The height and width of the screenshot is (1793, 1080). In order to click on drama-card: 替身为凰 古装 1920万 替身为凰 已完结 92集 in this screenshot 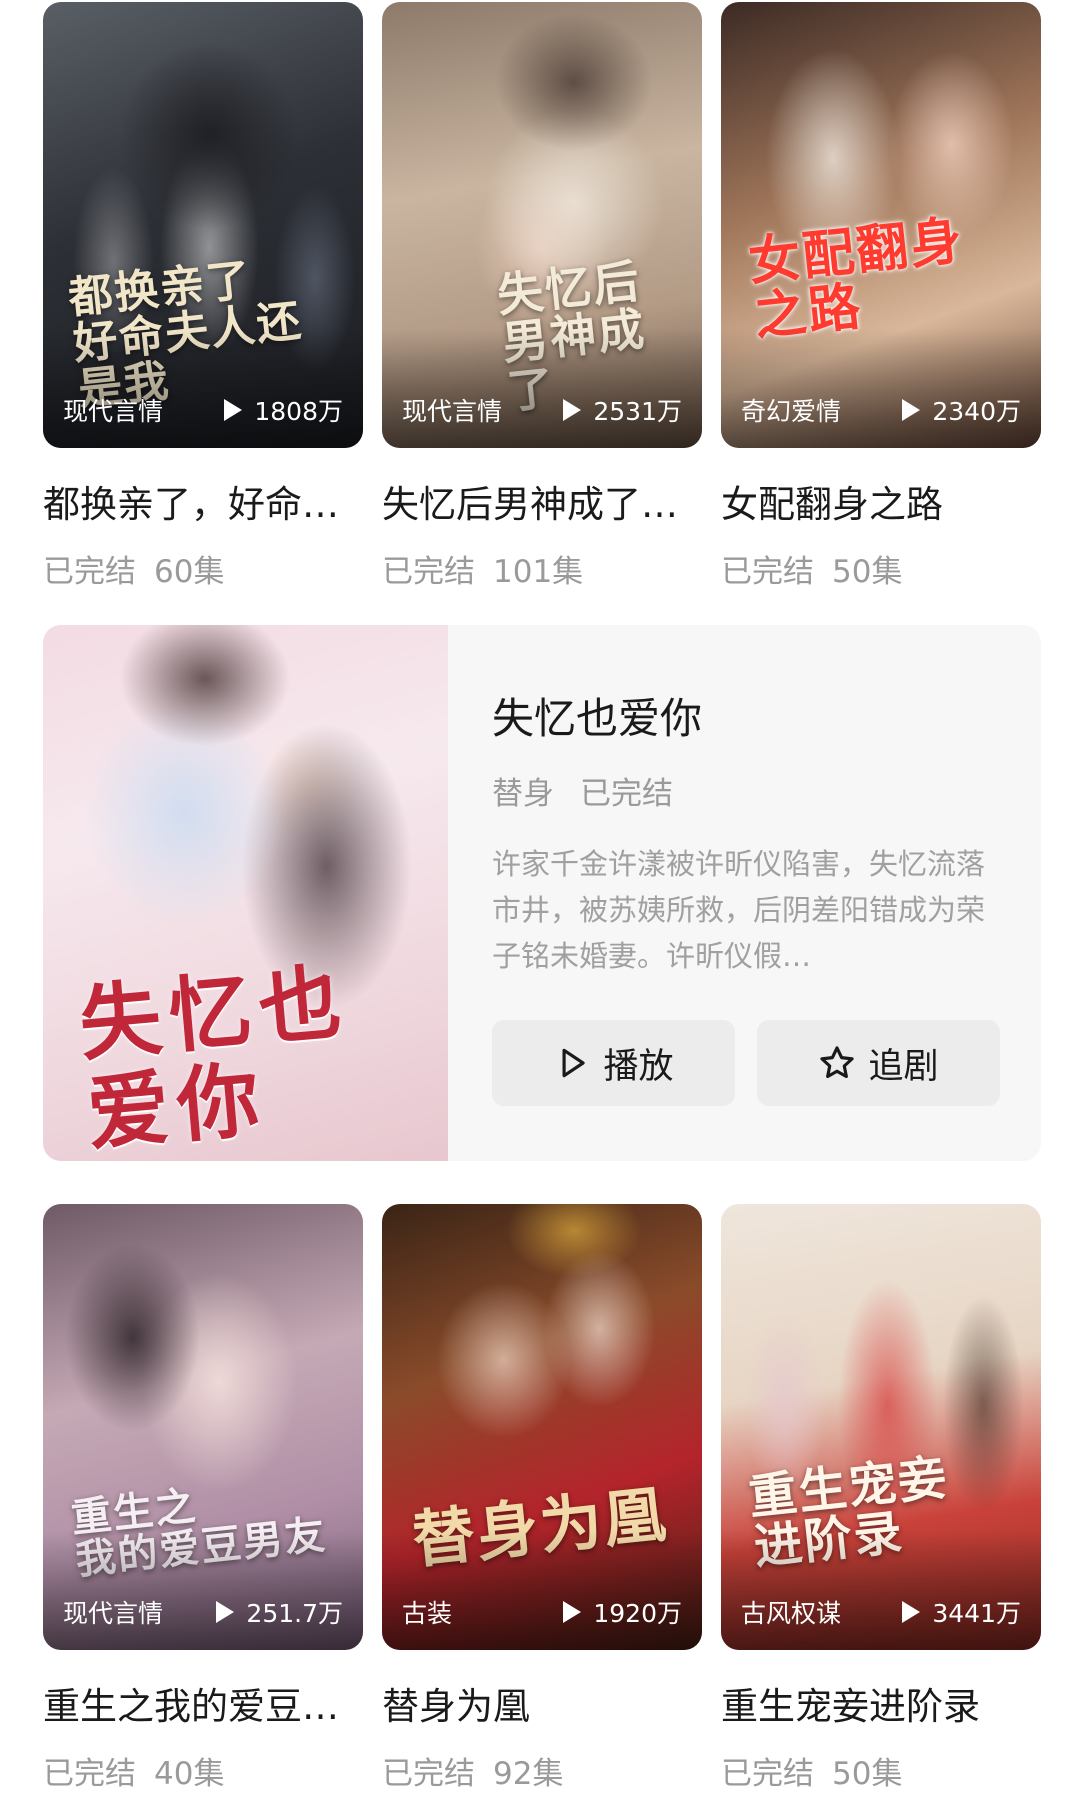, I will do `click(542, 1498)`.